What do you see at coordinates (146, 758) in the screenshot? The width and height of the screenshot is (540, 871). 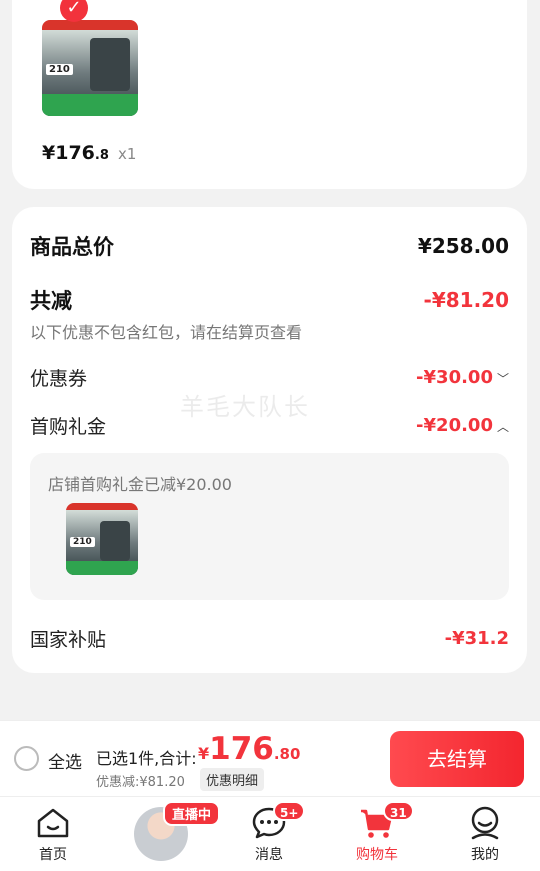 I see `selected-count-text: 已选1件,合计:` at bounding box center [146, 758].